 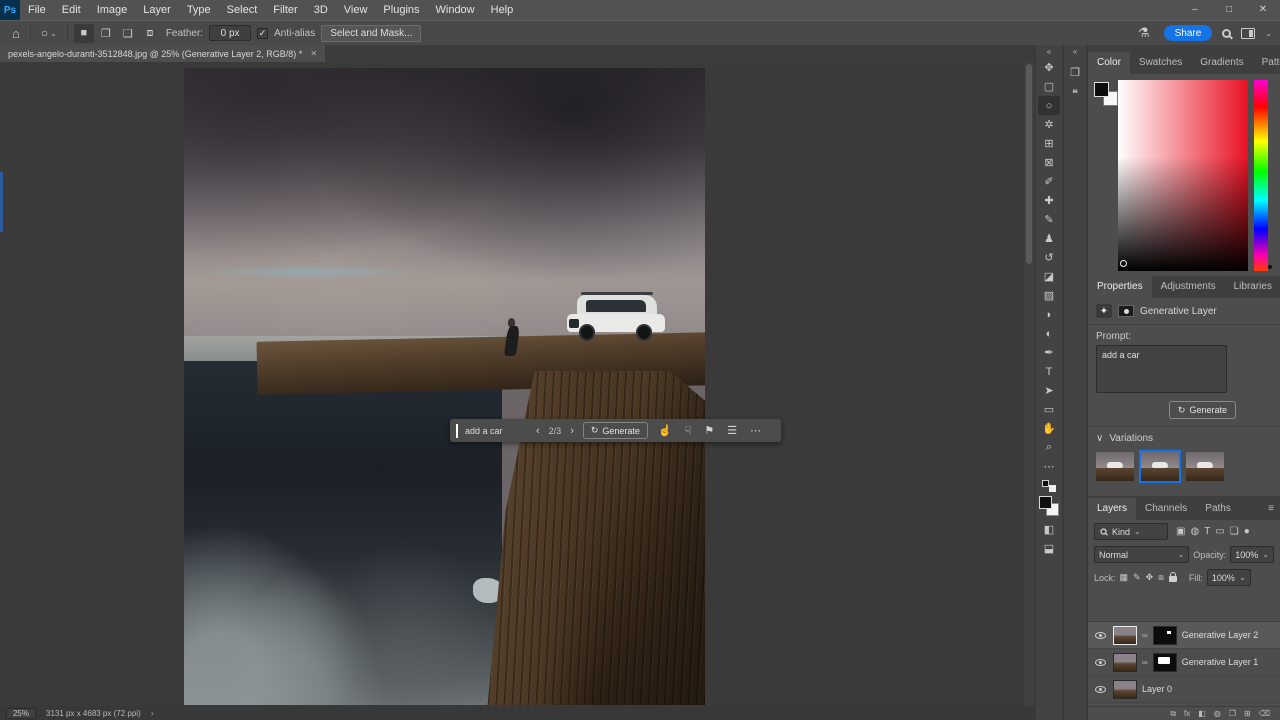 I want to click on menu-3d: 3D, so click(x=321, y=10).